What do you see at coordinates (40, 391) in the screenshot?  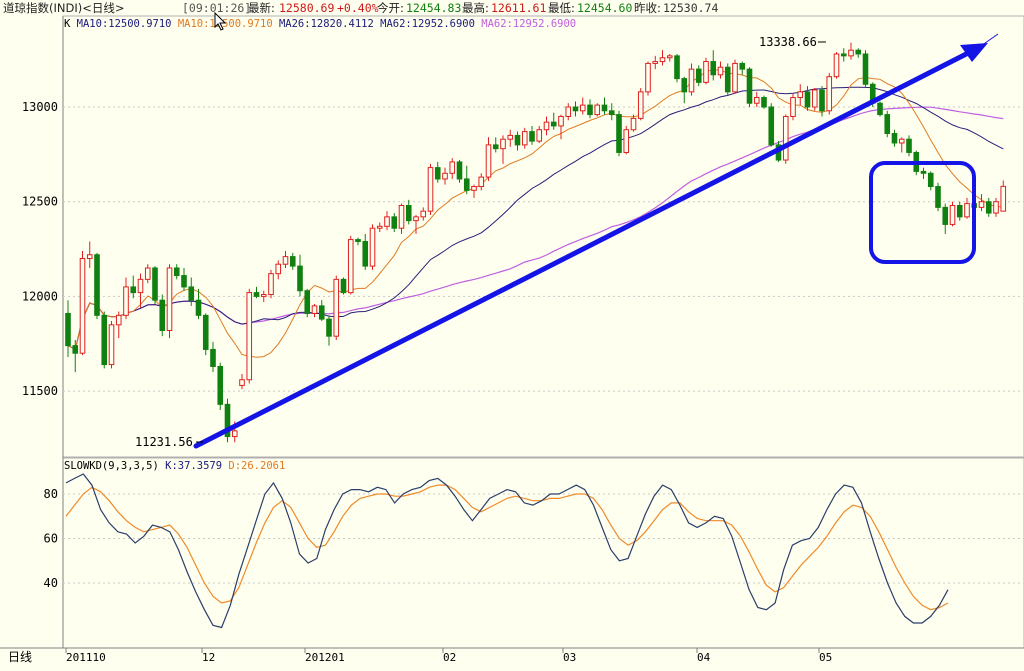 I see `y-tick-11500: 11500` at bounding box center [40, 391].